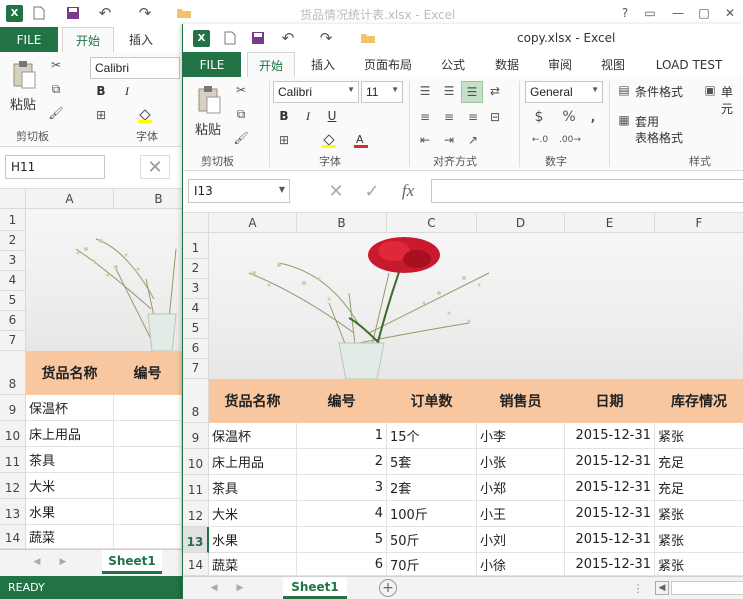 This screenshot has width=743, height=599. Describe the element at coordinates (707, 588) in the screenshot. I see `horizontal-scrollbar` at that location.